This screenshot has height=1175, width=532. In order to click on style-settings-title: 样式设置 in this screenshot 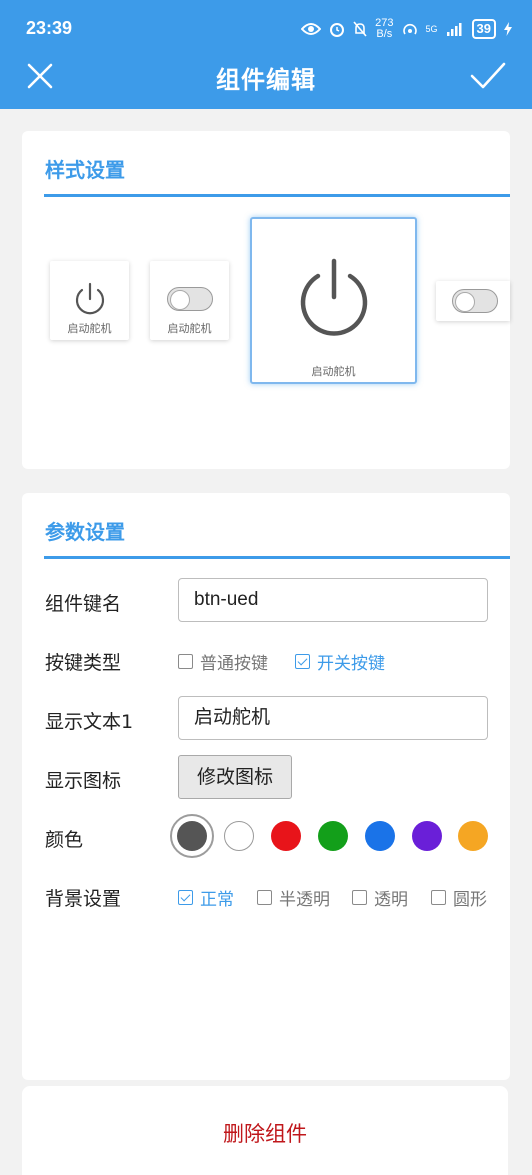, I will do `click(85, 170)`.